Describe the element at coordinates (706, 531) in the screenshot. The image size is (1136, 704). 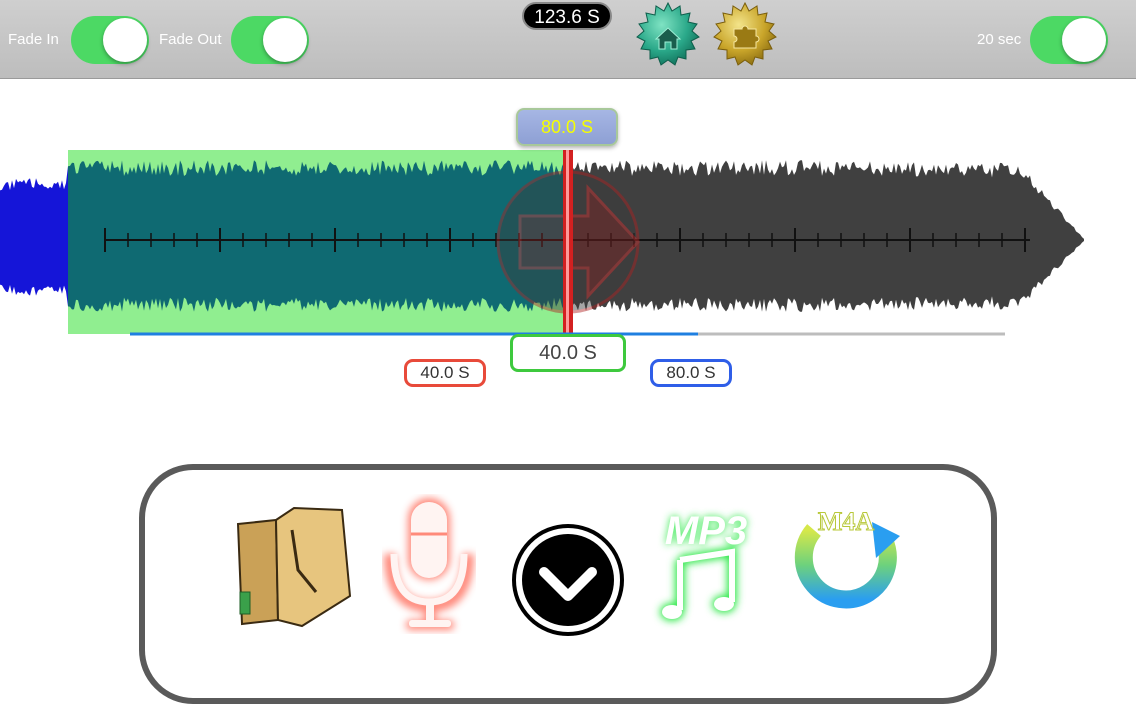
I see `mp3-text: MP3` at that location.